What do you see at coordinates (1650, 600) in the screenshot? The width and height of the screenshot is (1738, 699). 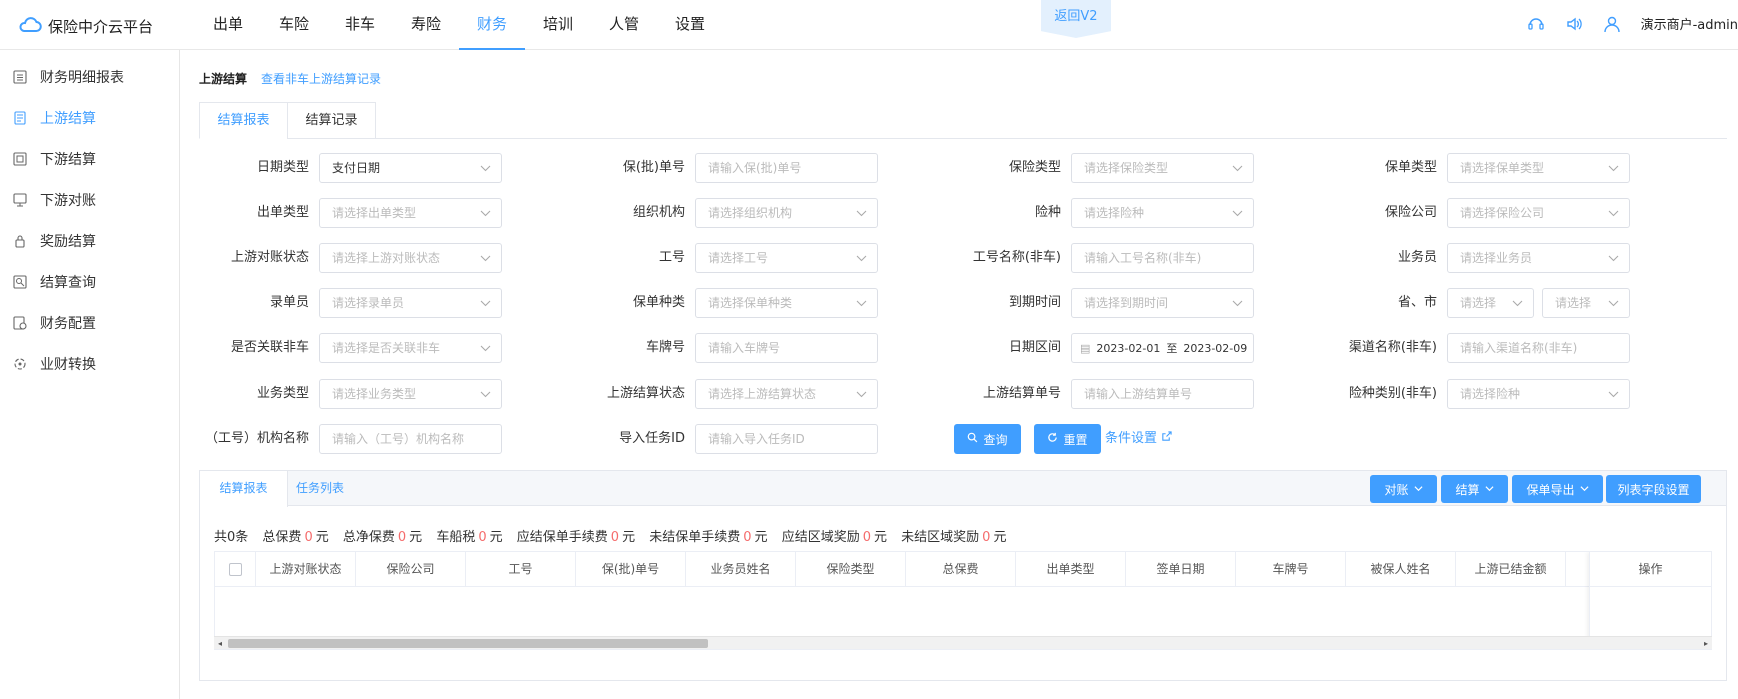 I see `fixed-operation-column: 操作` at bounding box center [1650, 600].